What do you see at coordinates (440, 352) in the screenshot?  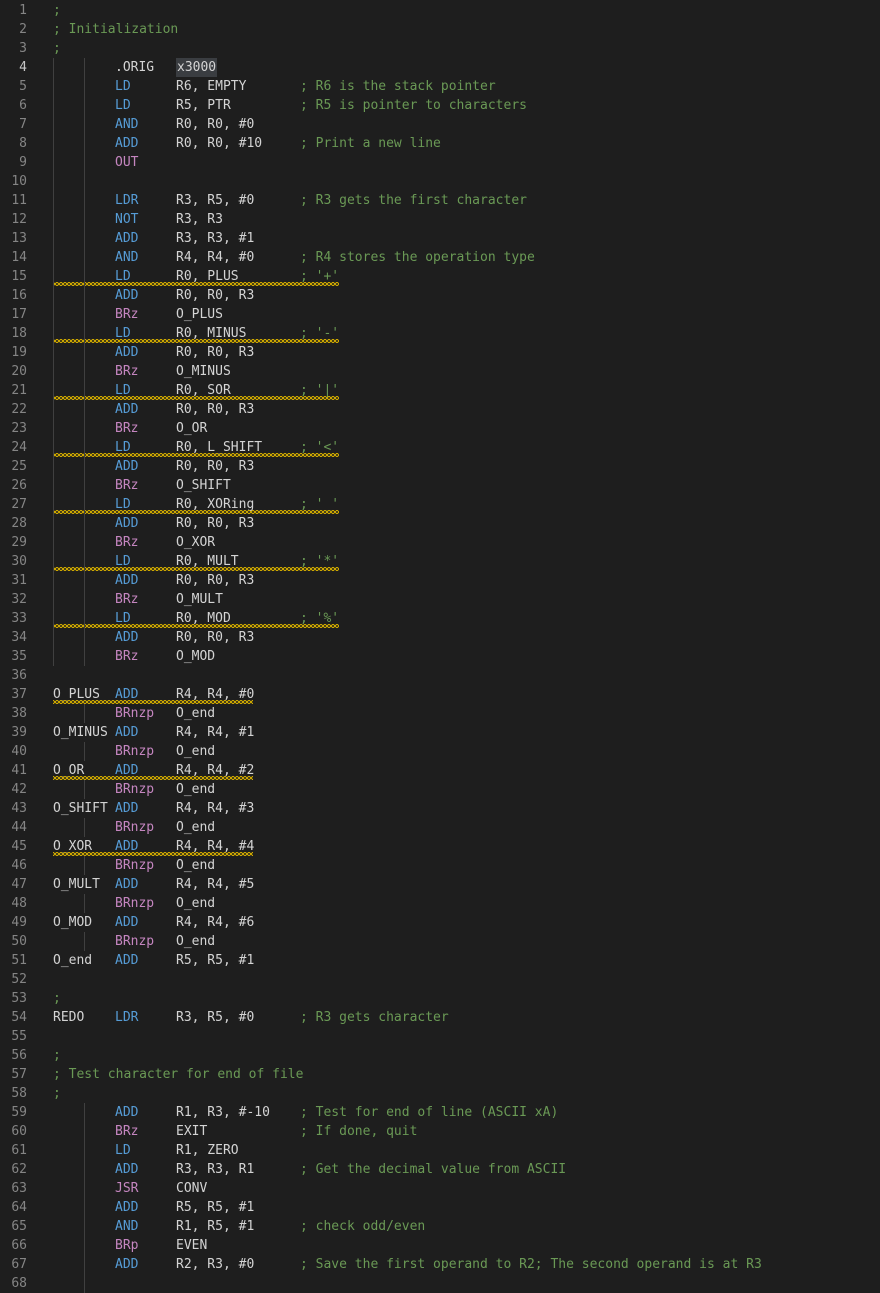 I see `code-line: 19ADDR0, R0, R3` at bounding box center [440, 352].